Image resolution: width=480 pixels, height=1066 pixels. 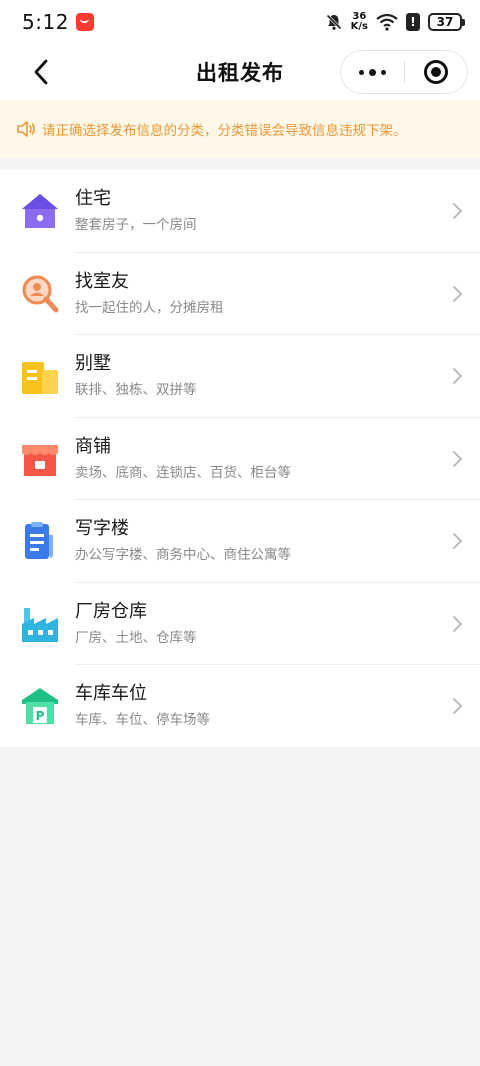 What do you see at coordinates (102, 529) in the screenshot?
I see `category-title: 写字楼` at bounding box center [102, 529].